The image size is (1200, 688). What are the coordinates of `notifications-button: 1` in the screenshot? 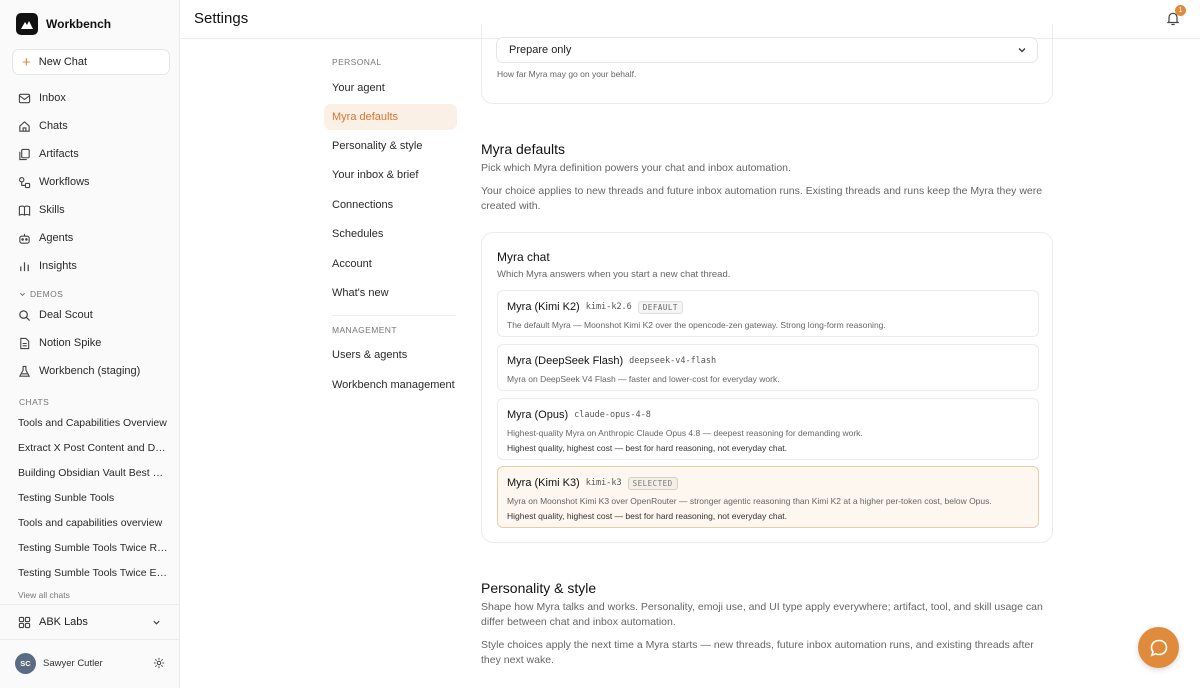 It's located at (1176, 16).